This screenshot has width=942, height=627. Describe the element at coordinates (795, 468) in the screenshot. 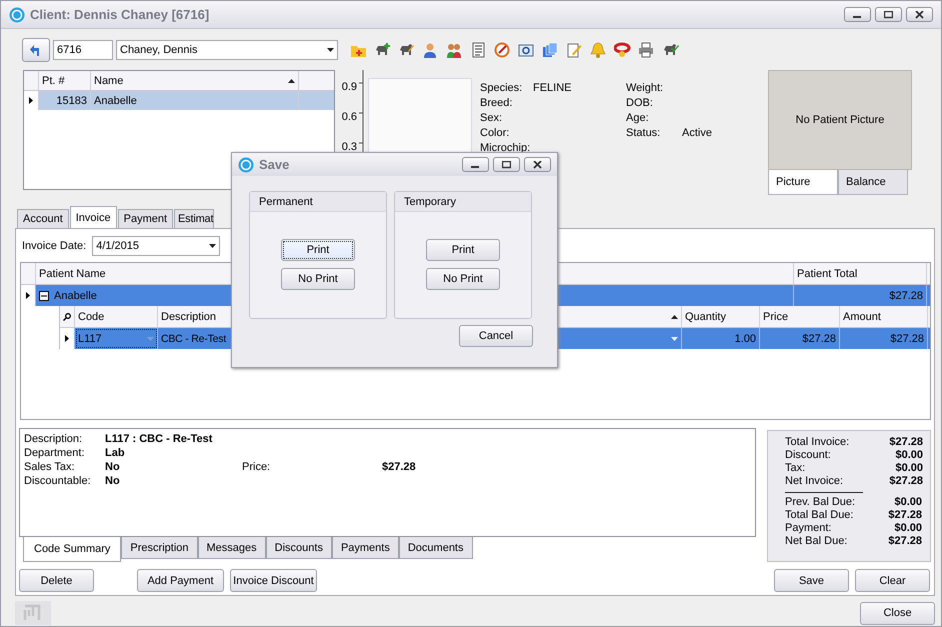

I see `total-label: Tax:` at that location.